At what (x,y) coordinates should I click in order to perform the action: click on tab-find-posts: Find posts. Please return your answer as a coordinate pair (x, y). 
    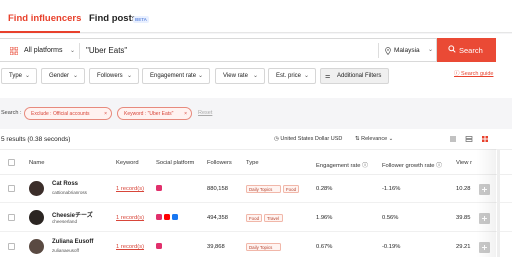
    Looking at the image, I should click on (113, 18).